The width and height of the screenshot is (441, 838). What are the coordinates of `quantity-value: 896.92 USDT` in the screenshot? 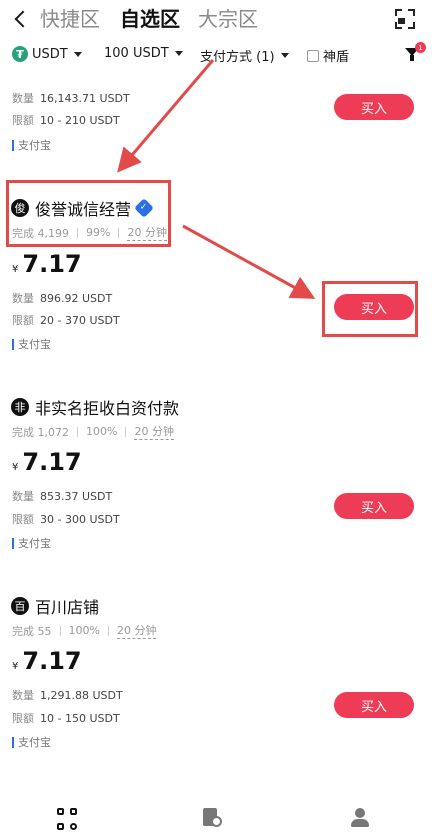 It's located at (76, 298).